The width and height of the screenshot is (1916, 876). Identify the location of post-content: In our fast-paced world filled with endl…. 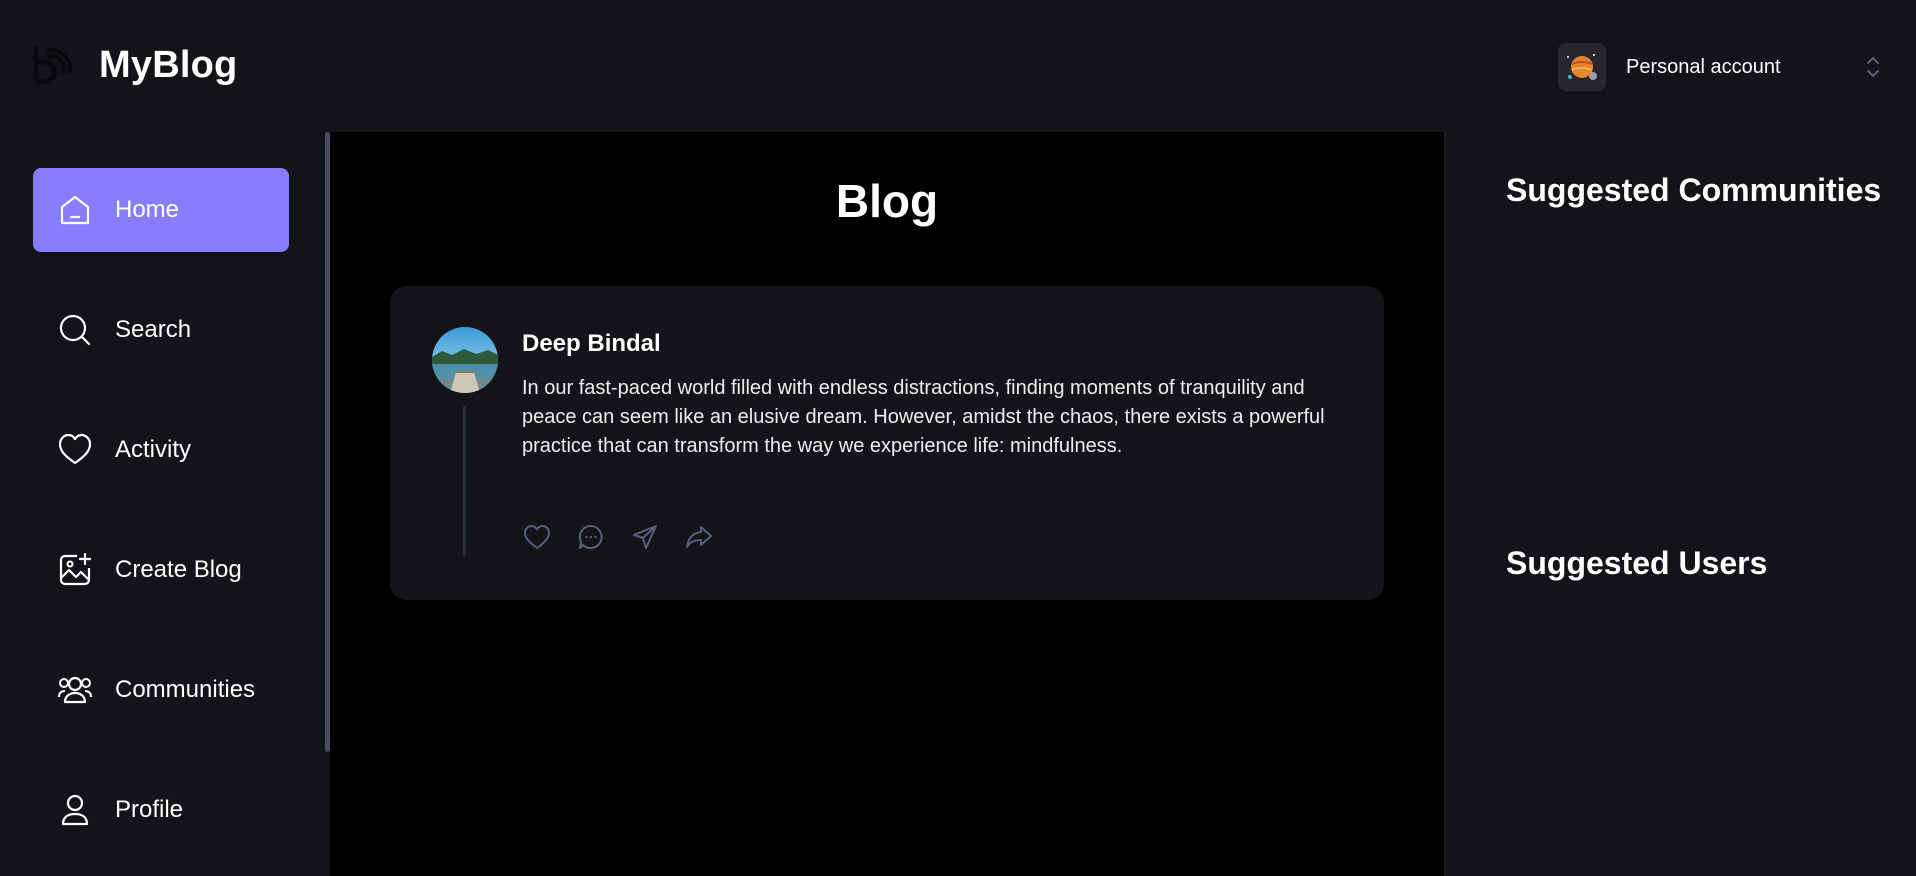
(923, 417).